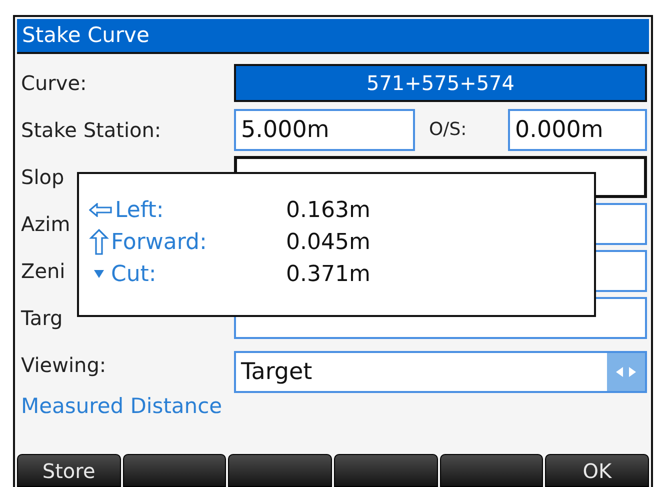 The width and height of the screenshot is (661, 487). Describe the element at coordinates (139, 210) in the screenshot. I see `popup-label: Left:` at that location.